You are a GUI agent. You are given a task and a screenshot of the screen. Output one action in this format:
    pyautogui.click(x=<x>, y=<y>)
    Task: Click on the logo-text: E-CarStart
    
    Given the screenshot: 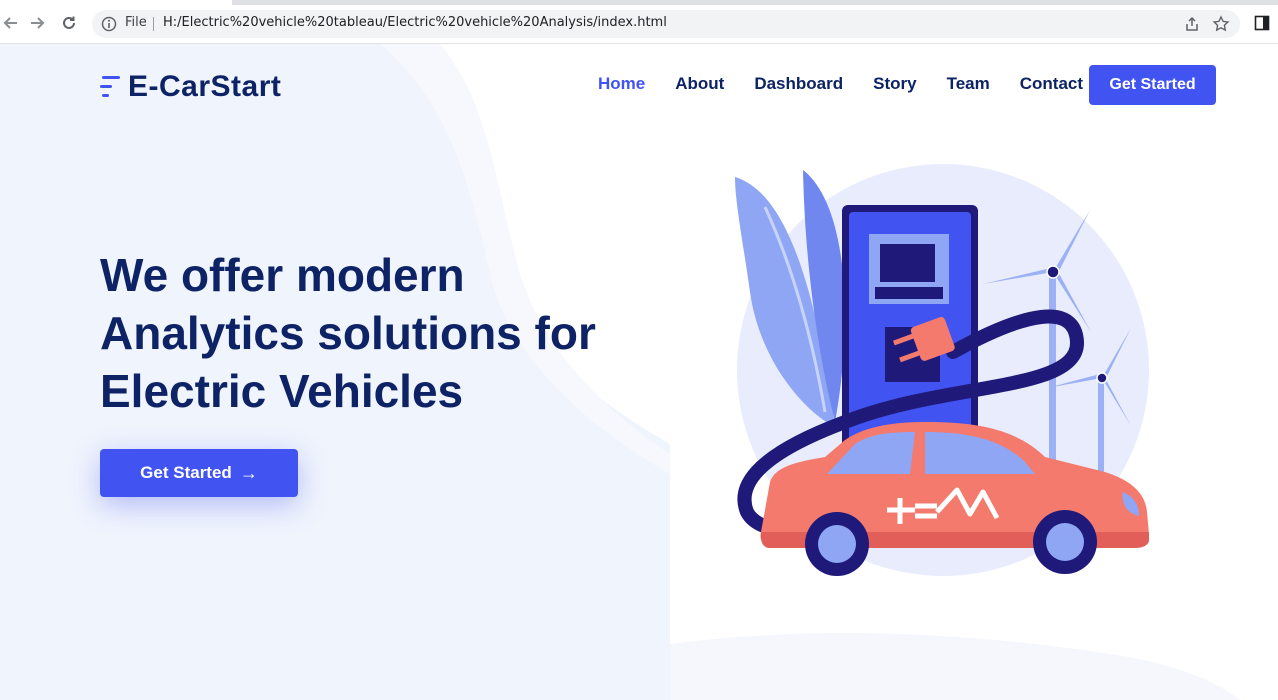 What is the action you would take?
    pyautogui.click(x=205, y=86)
    